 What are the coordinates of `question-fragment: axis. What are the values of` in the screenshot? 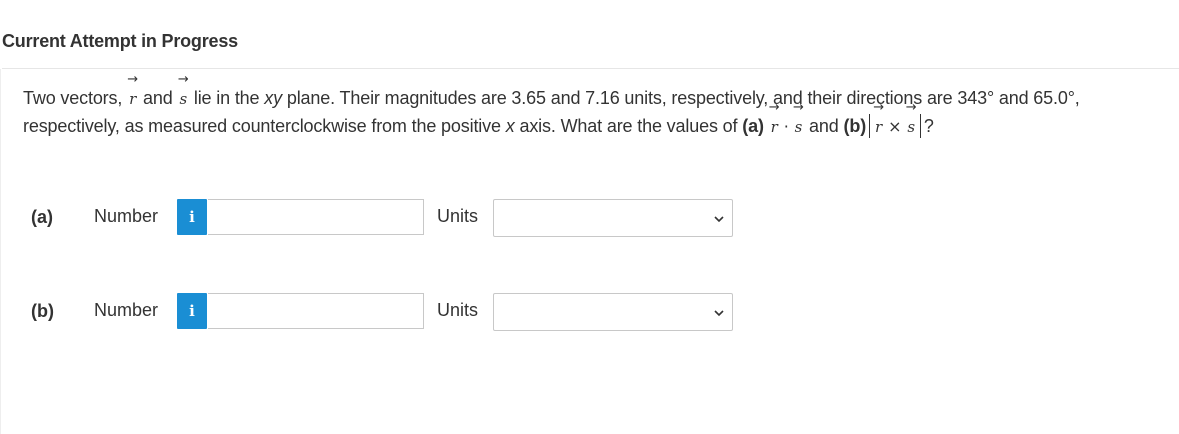 It's located at (628, 126).